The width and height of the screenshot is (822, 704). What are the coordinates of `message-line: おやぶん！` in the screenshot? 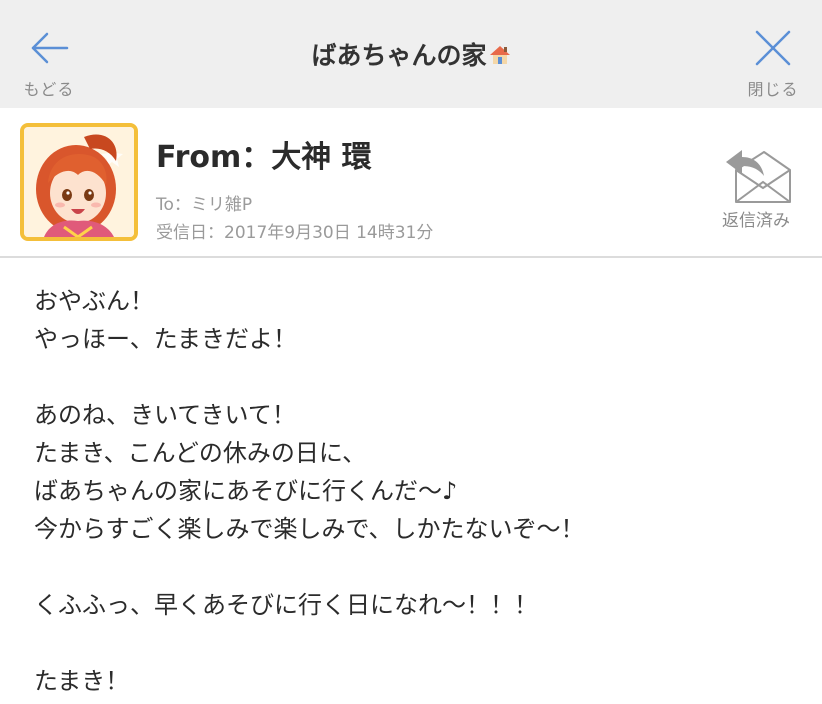 It's located at (94, 301).